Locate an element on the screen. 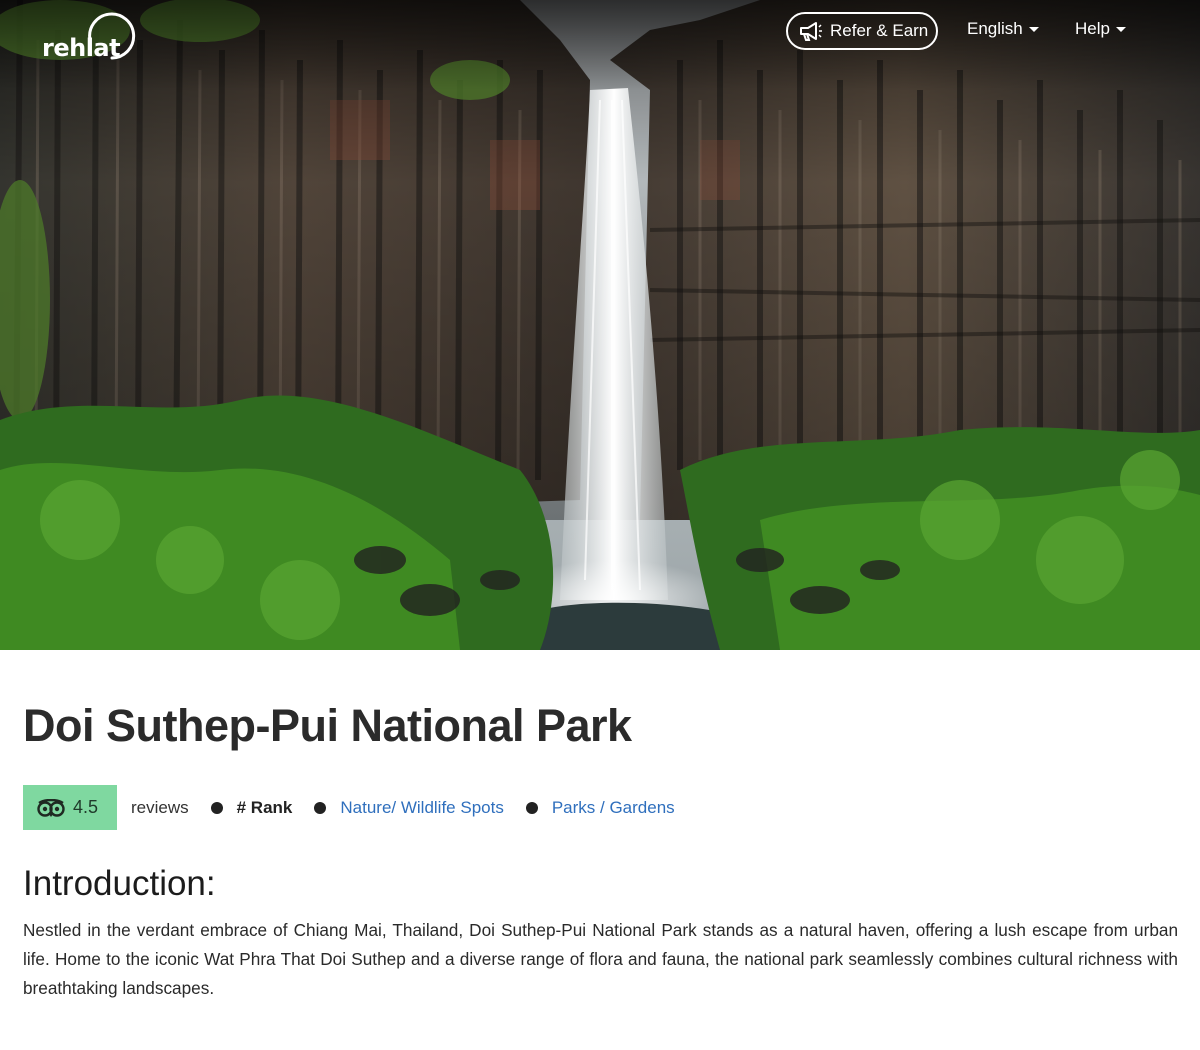 This screenshot has width=1200, height=1050. rating-value: 4.5 is located at coordinates (86, 807).